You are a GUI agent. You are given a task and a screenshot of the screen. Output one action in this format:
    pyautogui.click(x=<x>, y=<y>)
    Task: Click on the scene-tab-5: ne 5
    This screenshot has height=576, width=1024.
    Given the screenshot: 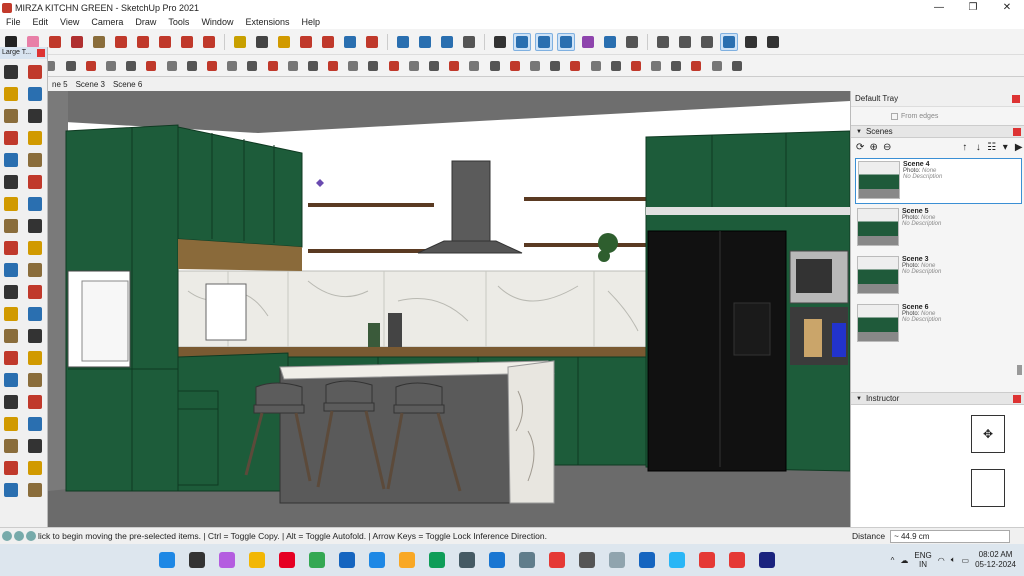 What is the action you would take?
    pyautogui.click(x=60, y=84)
    